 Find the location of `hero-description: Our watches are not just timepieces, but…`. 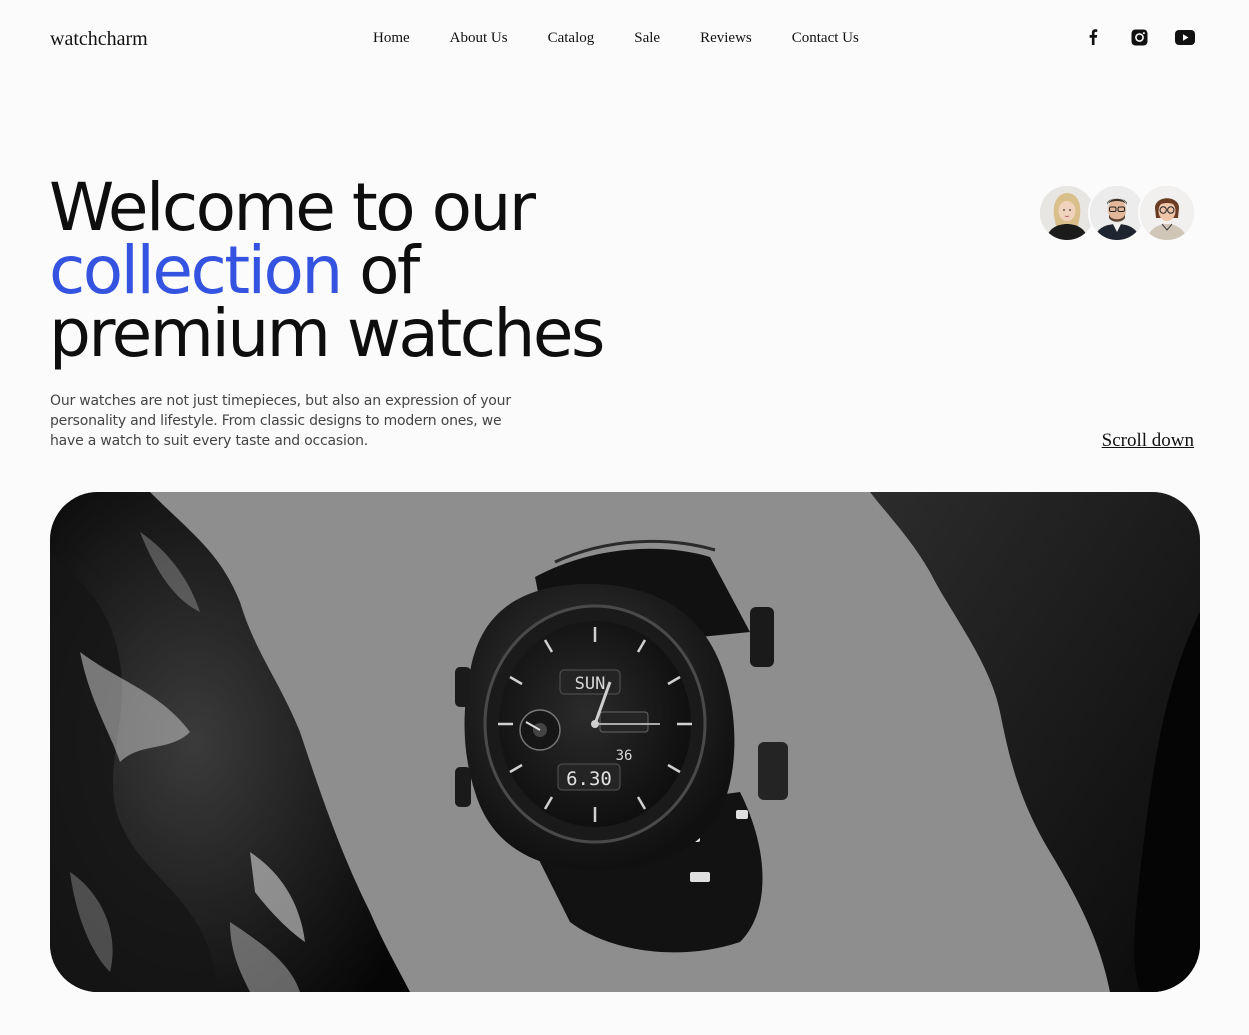

hero-description: Our watches are not just timepieces, but… is located at coordinates (280, 421).